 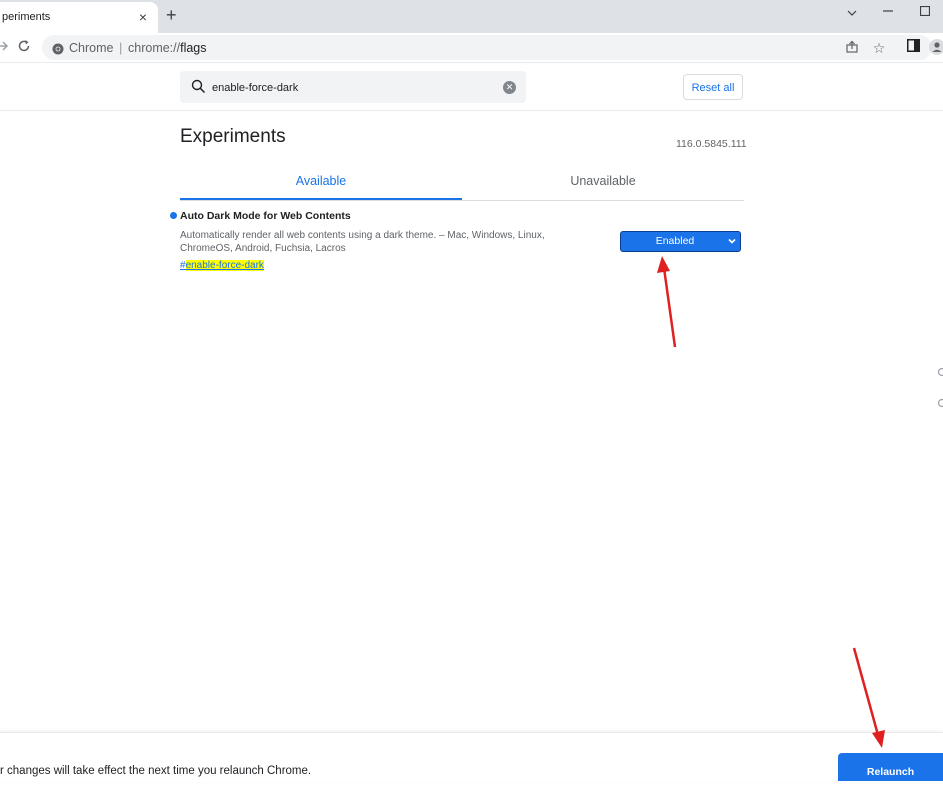 What do you see at coordinates (509, 87) in the screenshot?
I see `clear-search-icon: ✕` at bounding box center [509, 87].